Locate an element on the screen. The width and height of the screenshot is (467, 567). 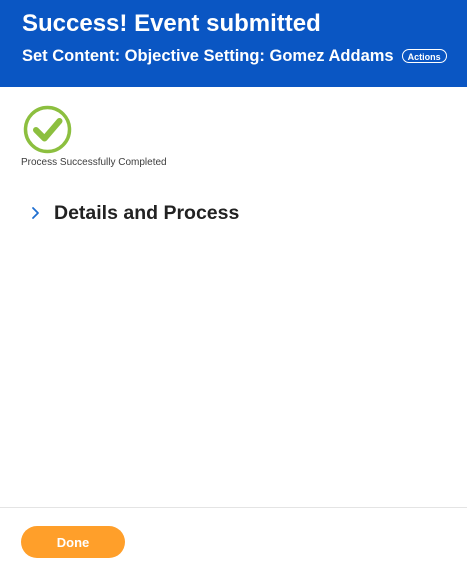
page-title: Success! Event submitted is located at coordinates (171, 23).